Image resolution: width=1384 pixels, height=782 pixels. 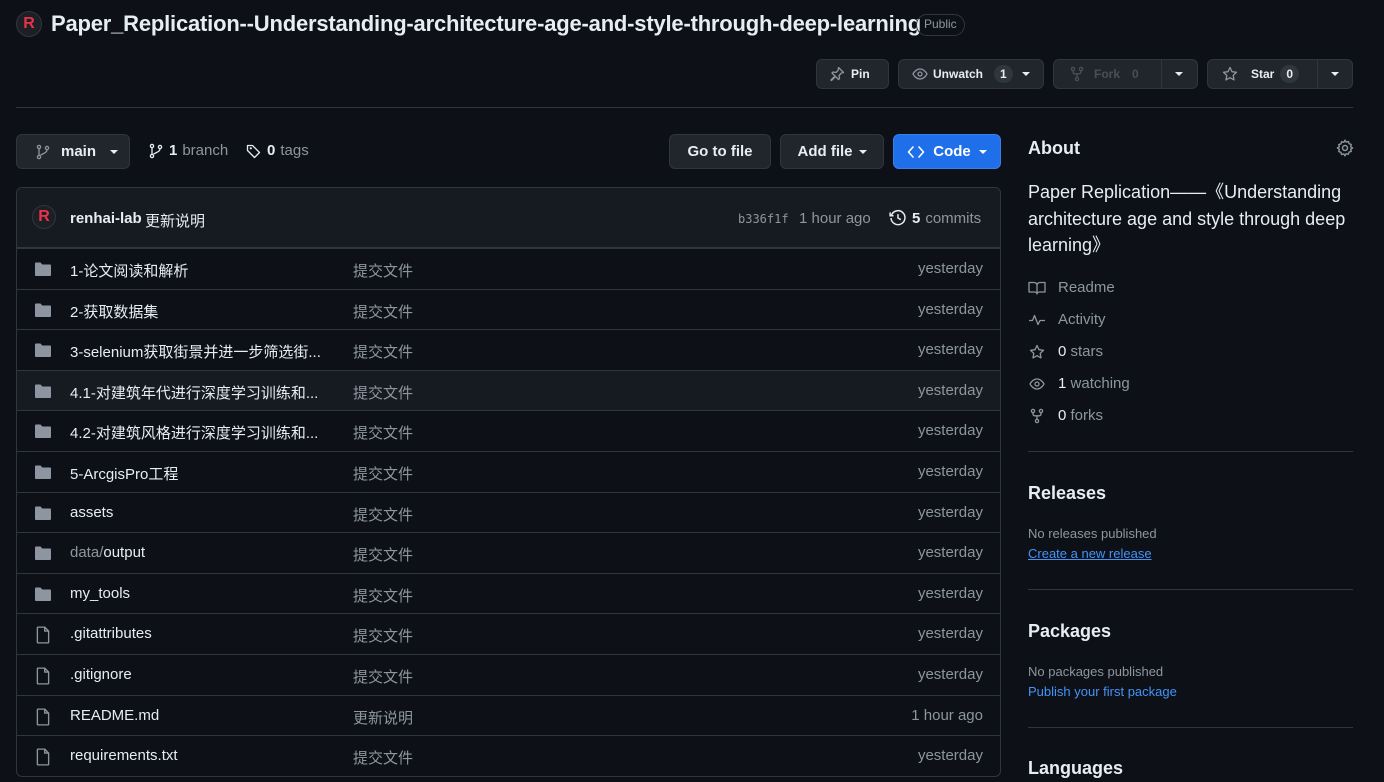 What do you see at coordinates (124, 473) in the screenshot?
I see `file-name-link: 5-ArcgisPro工程` at bounding box center [124, 473].